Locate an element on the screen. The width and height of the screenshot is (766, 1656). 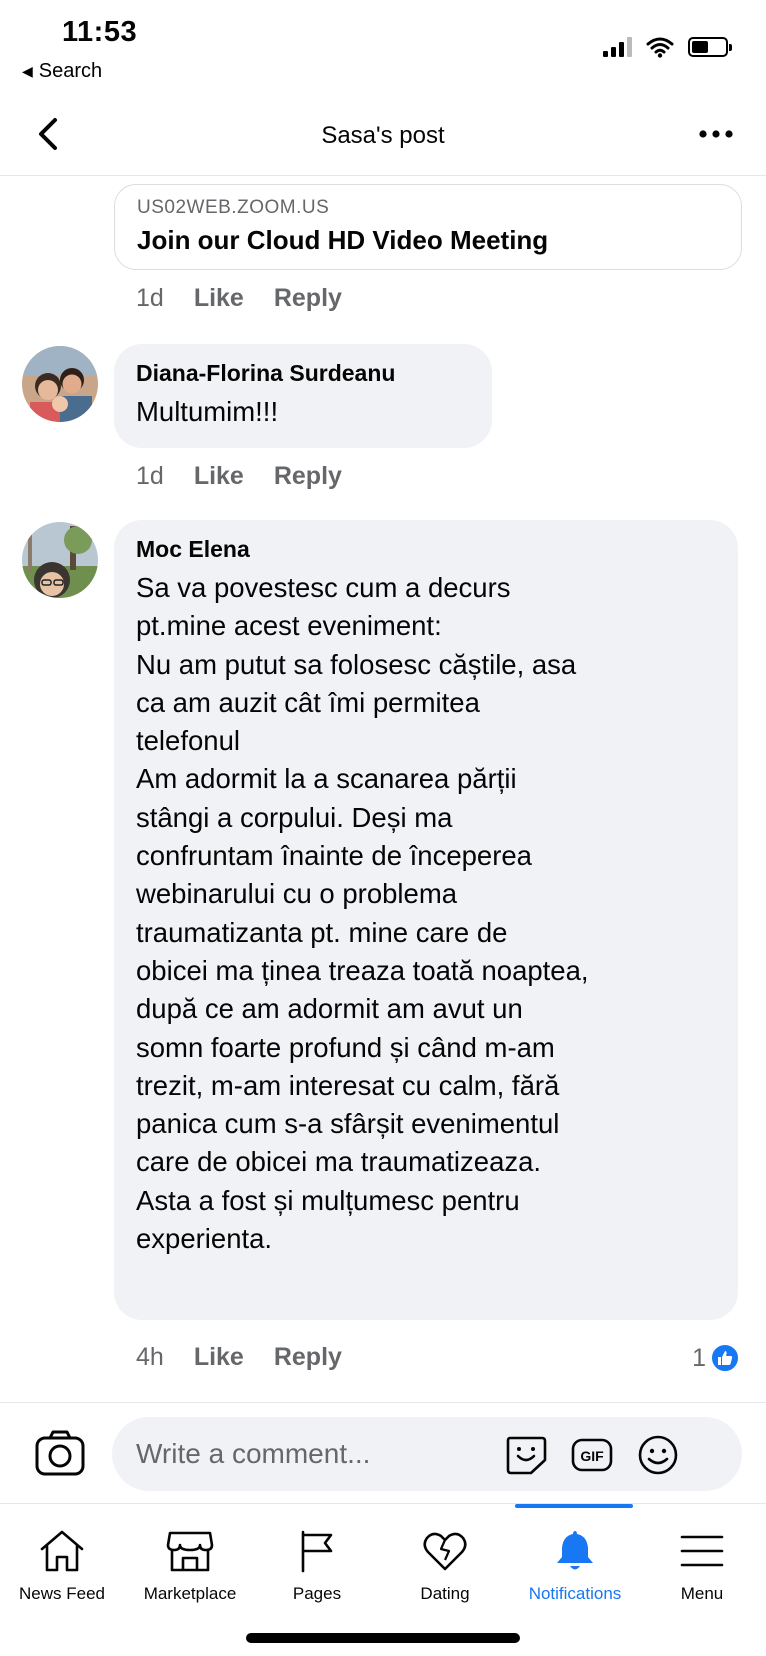
page-title: Sasa's post is located at coordinates (383, 135).